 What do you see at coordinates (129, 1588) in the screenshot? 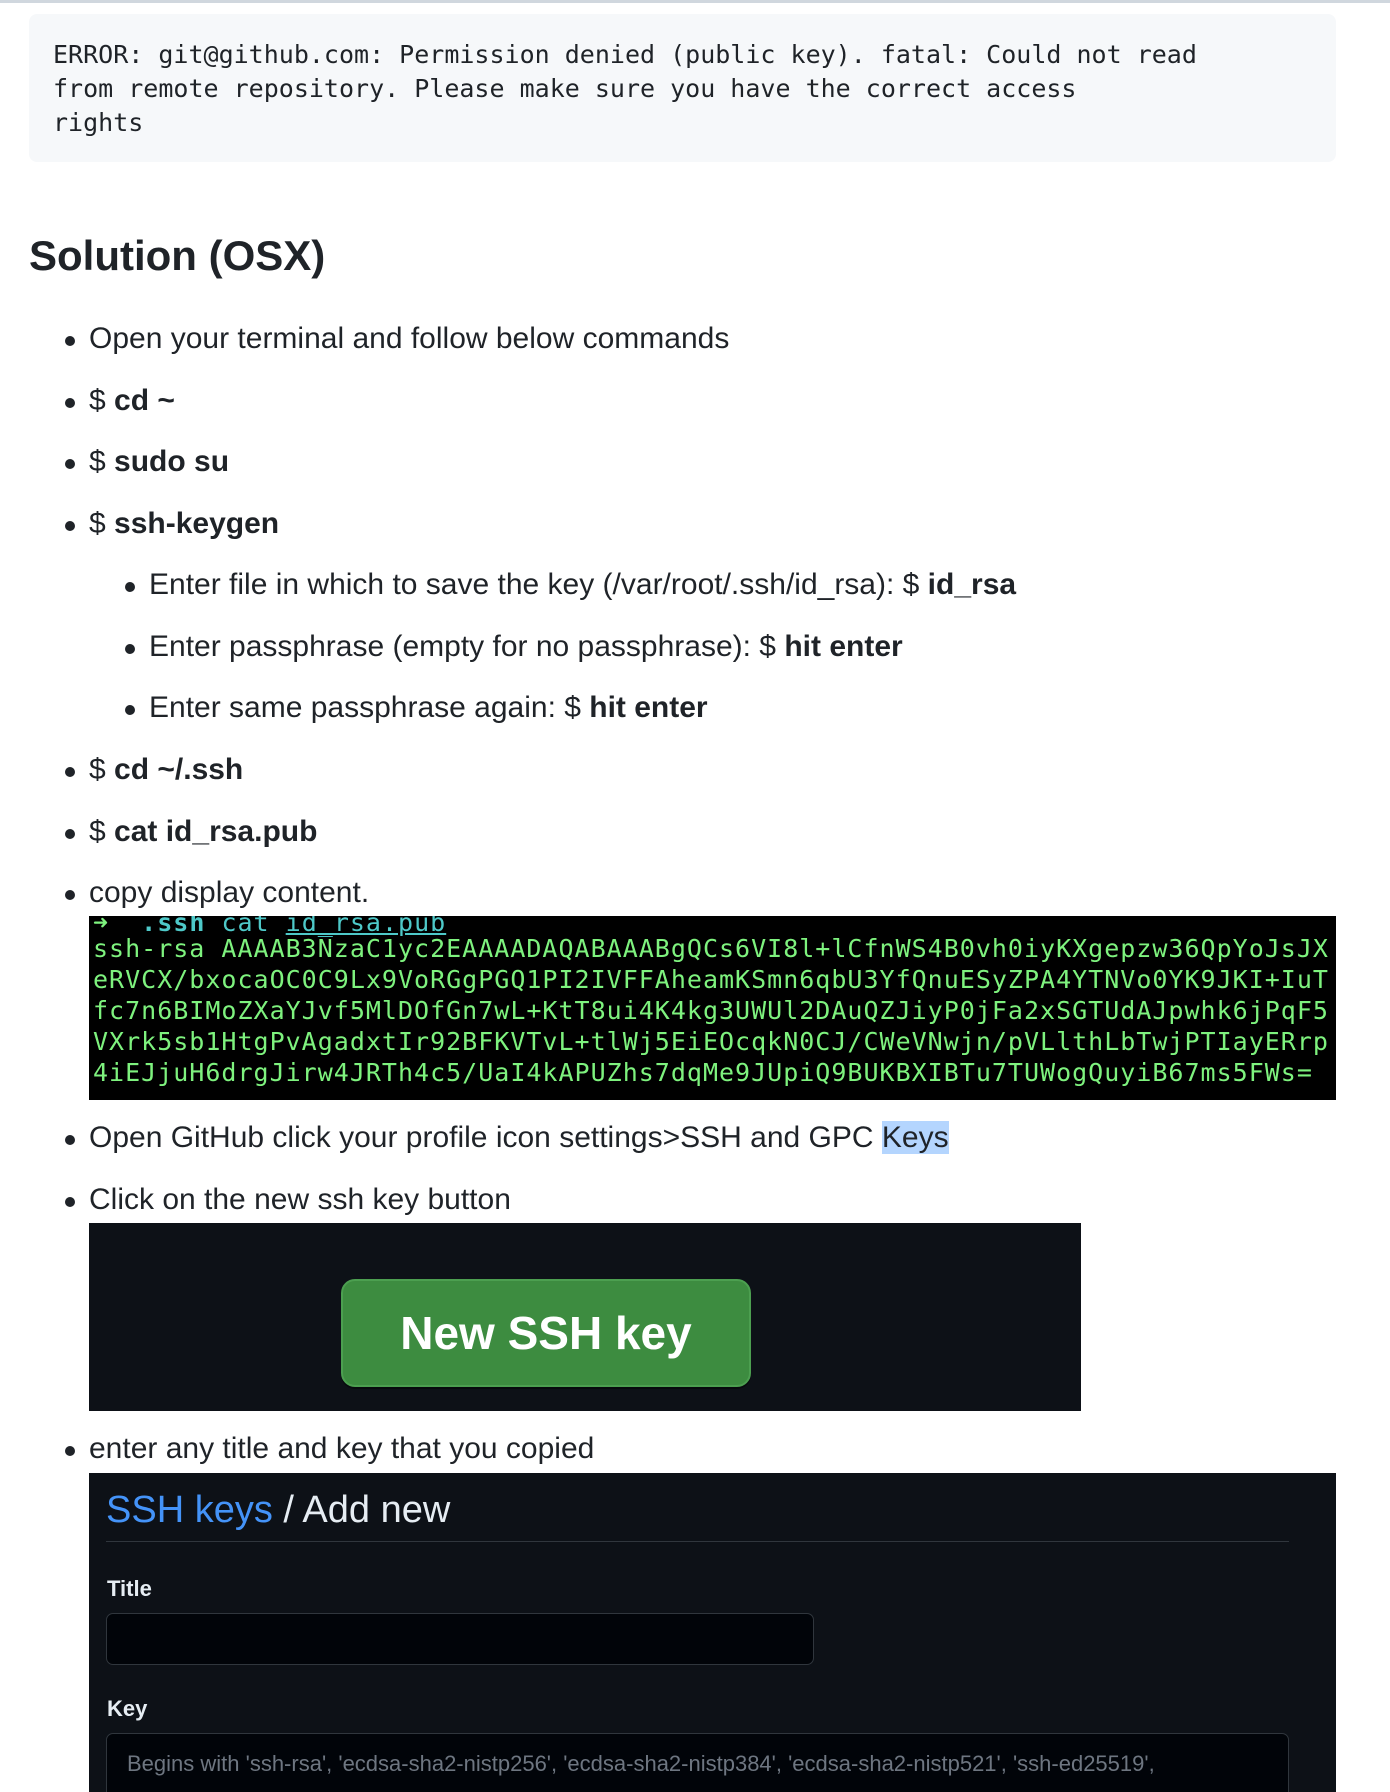
I see `title-label: Title` at bounding box center [129, 1588].